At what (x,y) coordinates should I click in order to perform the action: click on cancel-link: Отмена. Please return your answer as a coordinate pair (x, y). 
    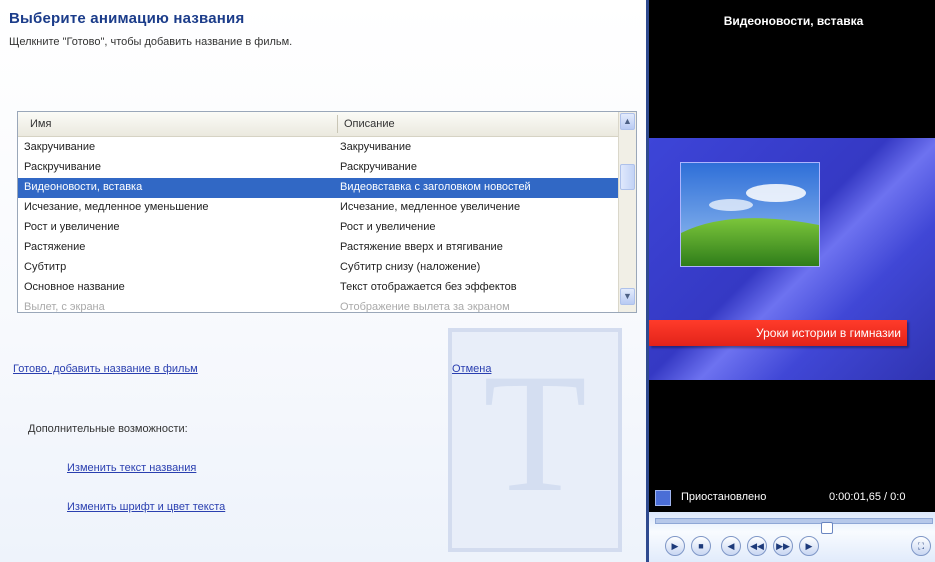
    Looking at the image, I should click on (471, 369).